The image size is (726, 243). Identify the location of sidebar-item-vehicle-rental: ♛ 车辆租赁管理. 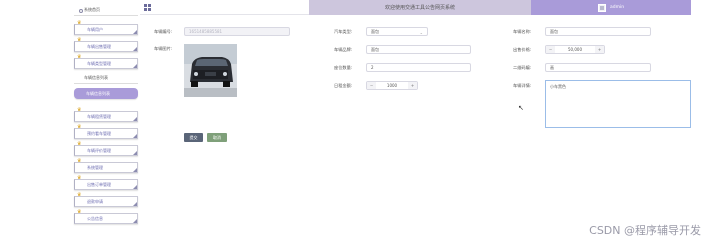
(106, 114).